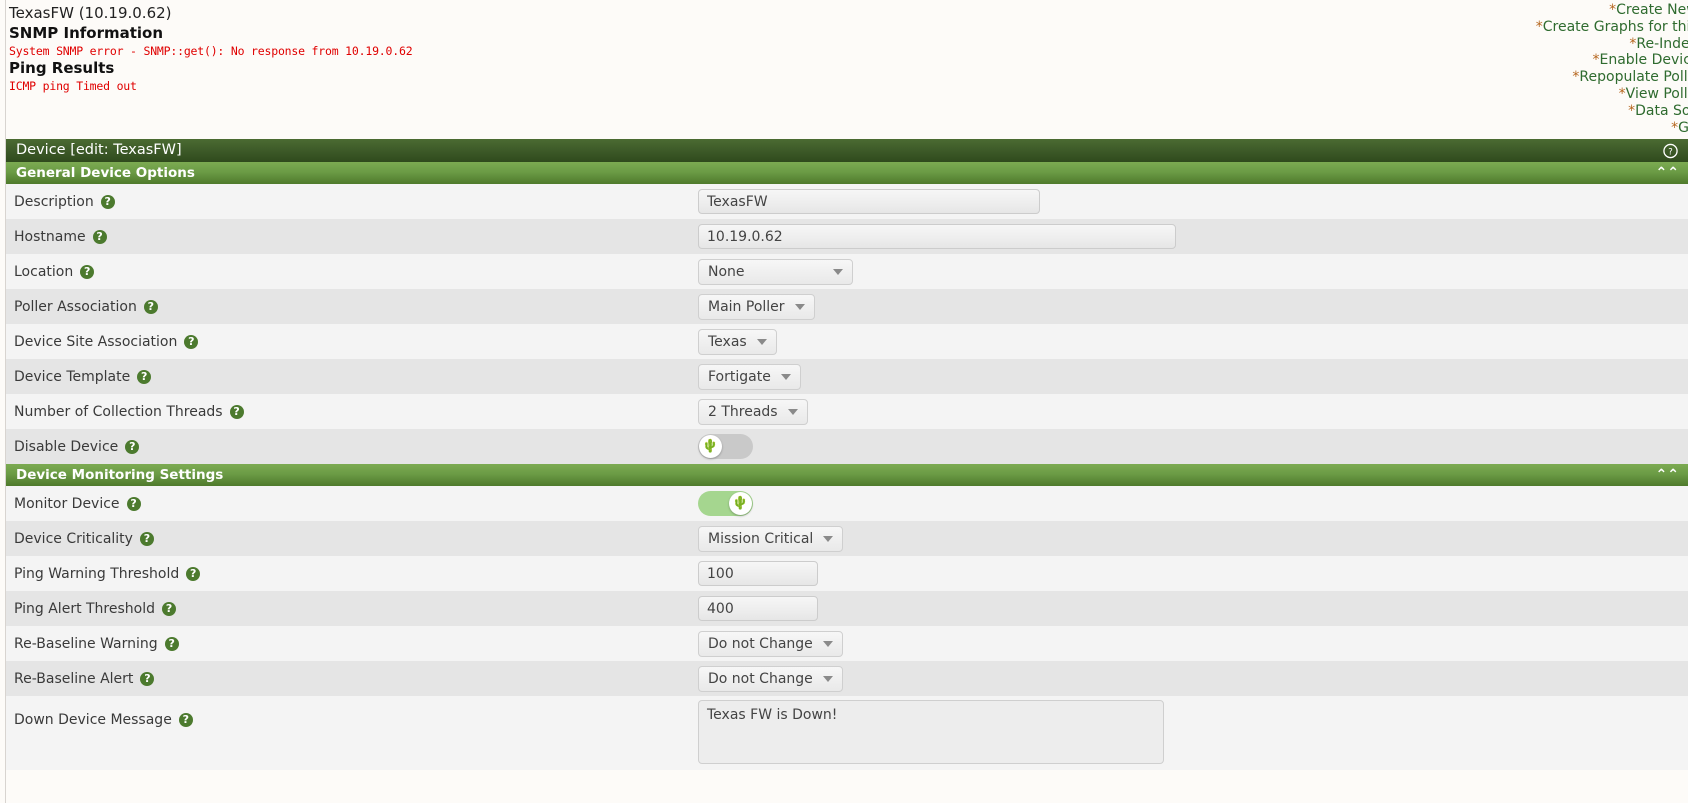 The image size is (1688, 803). I want to click on row-monitor-device: Monitor Device ? 🌵, so click(847, 503).